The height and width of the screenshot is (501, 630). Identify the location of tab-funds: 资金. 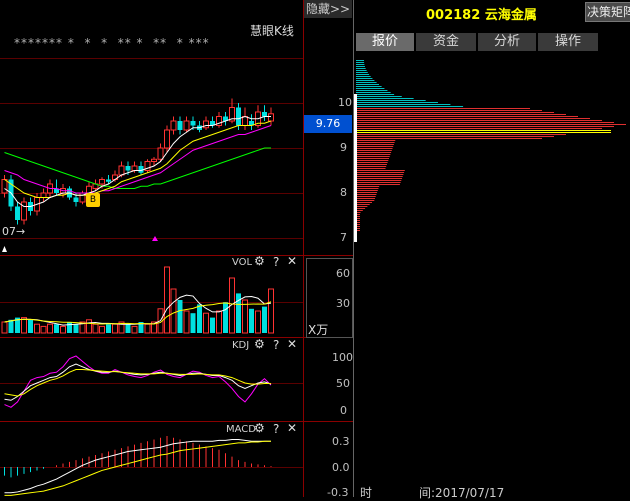
(446, 42).